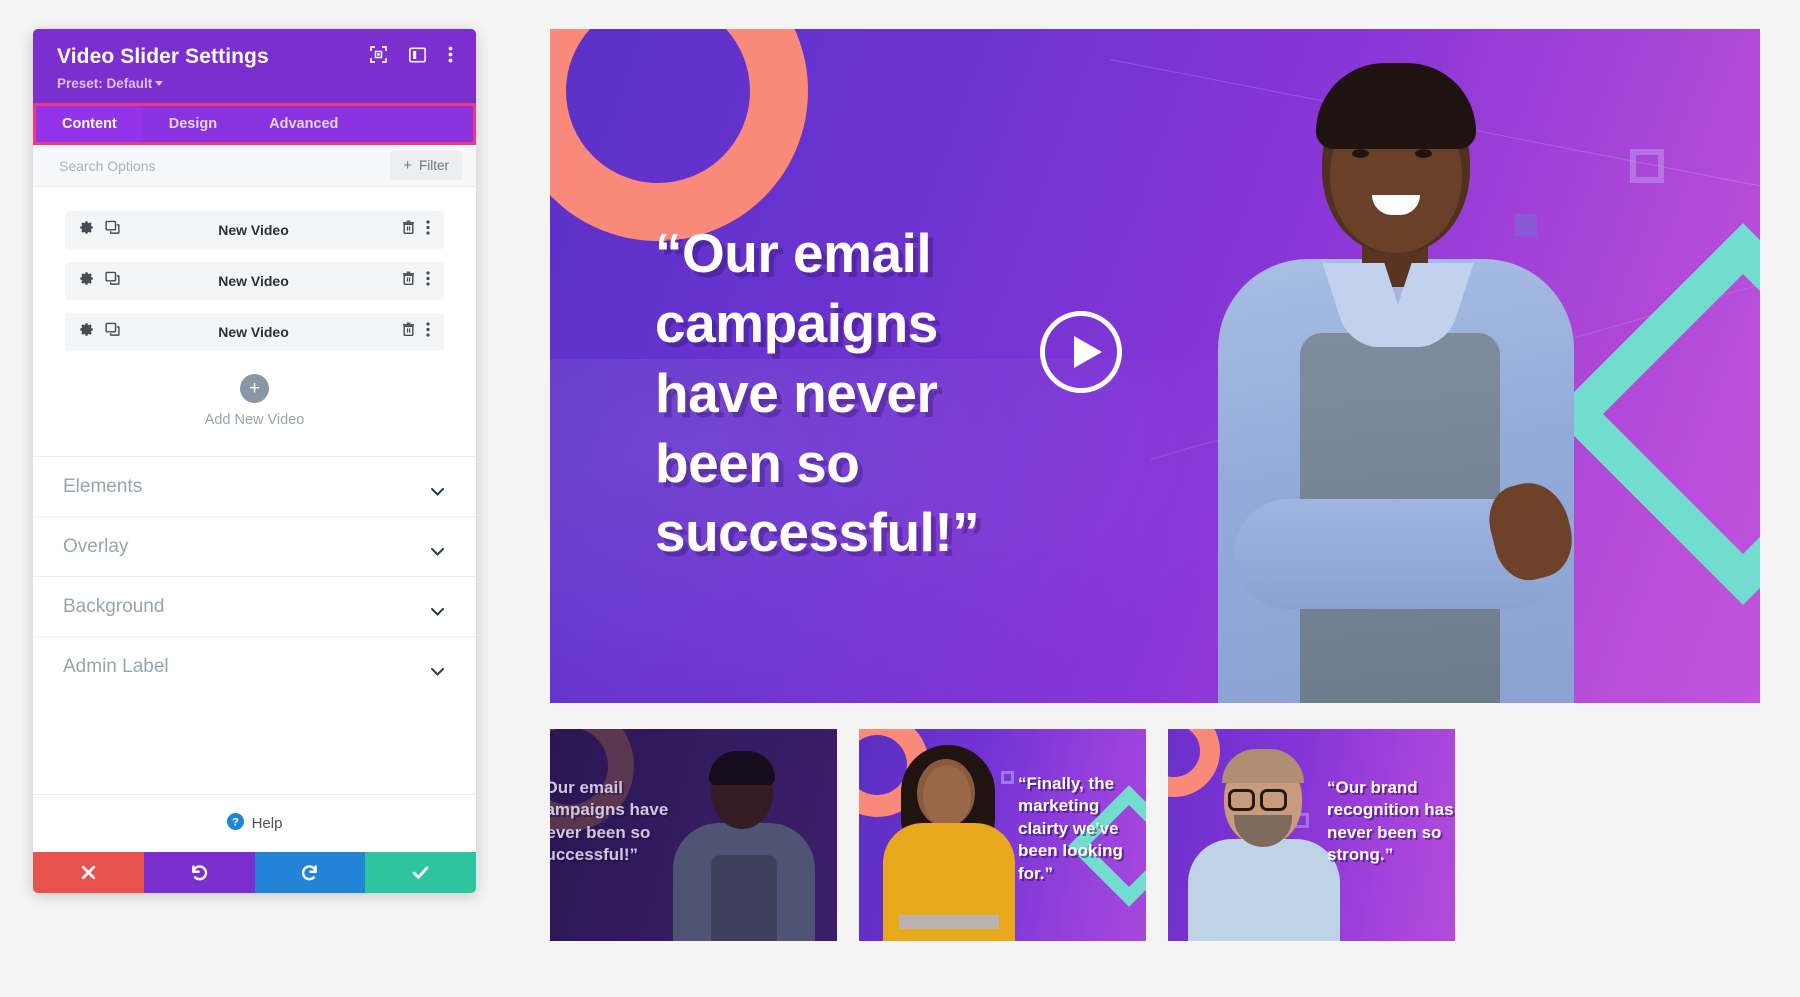 The width and height of the screenshot is (1800, 997). Describe the element at coordinates (434, 165) in the screenshot. I see `filter-button-label: Filter` at that location.